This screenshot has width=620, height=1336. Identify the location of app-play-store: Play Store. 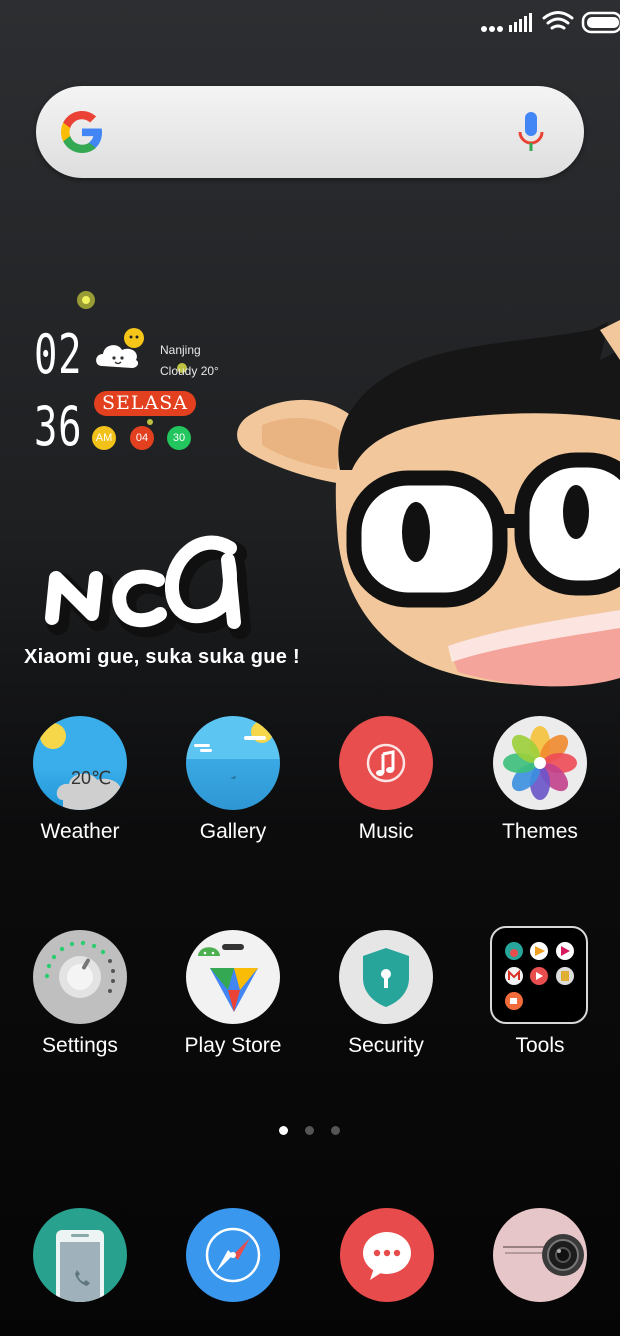
(233, 1000).